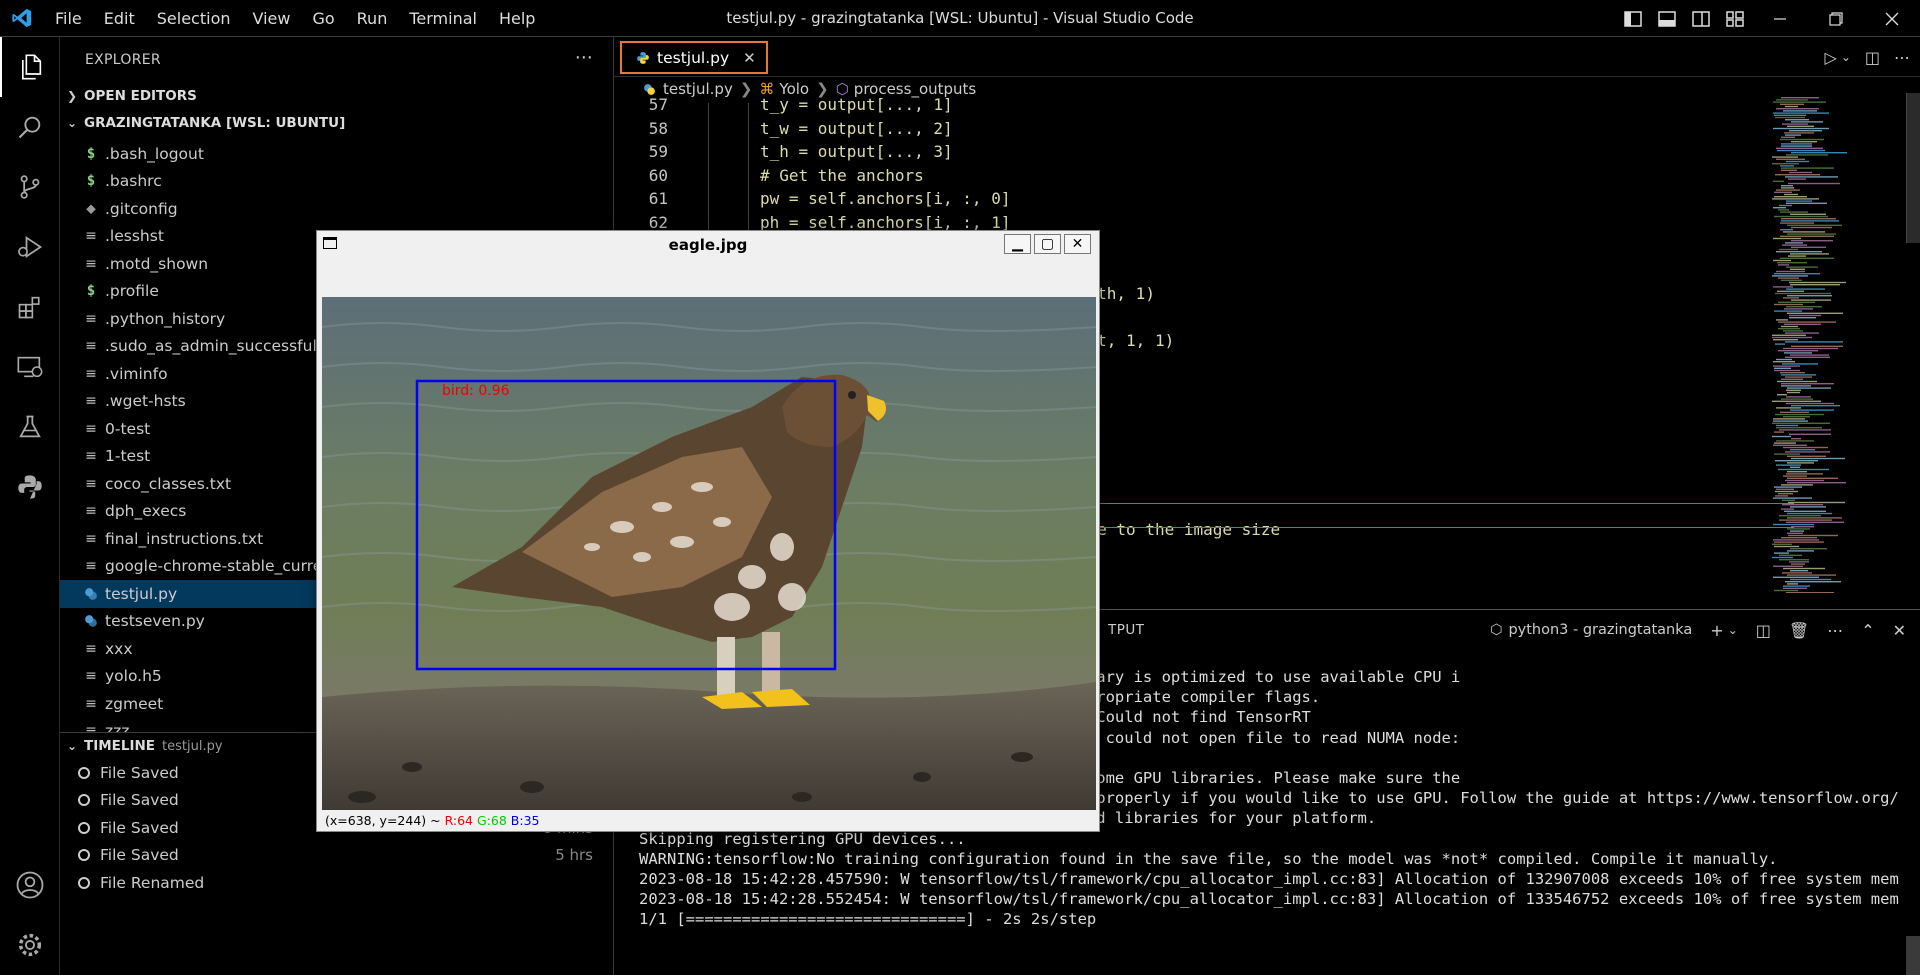 The image size is (1920, 975). Describe the element at coordinates (30, 247) in the screenshot. I see `run-debug-icon` at that location.